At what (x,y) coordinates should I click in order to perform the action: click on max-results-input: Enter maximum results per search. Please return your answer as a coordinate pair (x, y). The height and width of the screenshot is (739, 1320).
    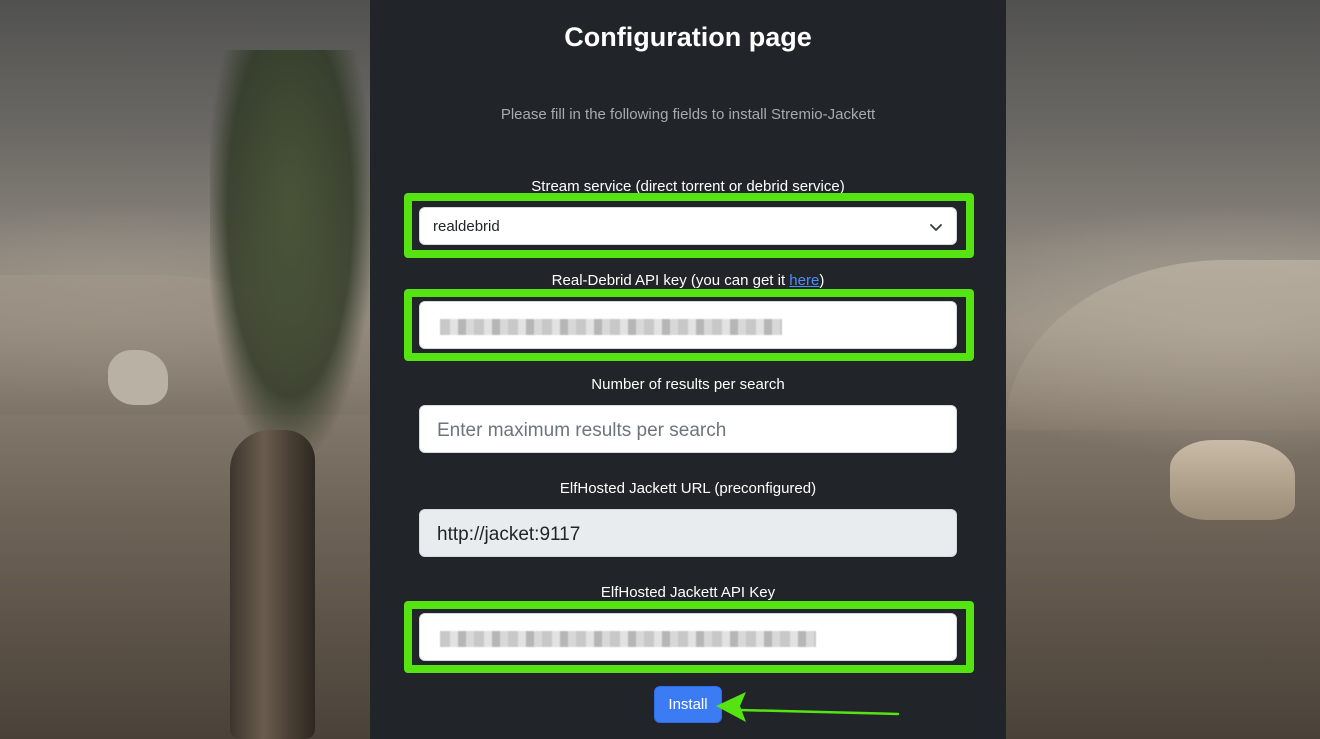
    Looking at the image, I should click on (688, 429).